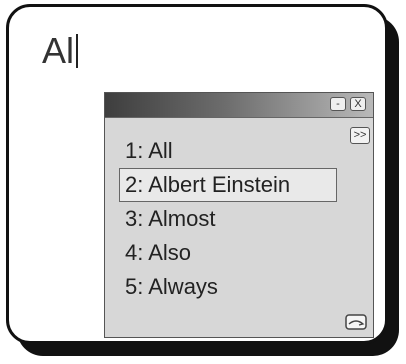  Describe the element at coordinates (360, 135) in the screenshot. I see `expand-candidates-button: >>` at that location.